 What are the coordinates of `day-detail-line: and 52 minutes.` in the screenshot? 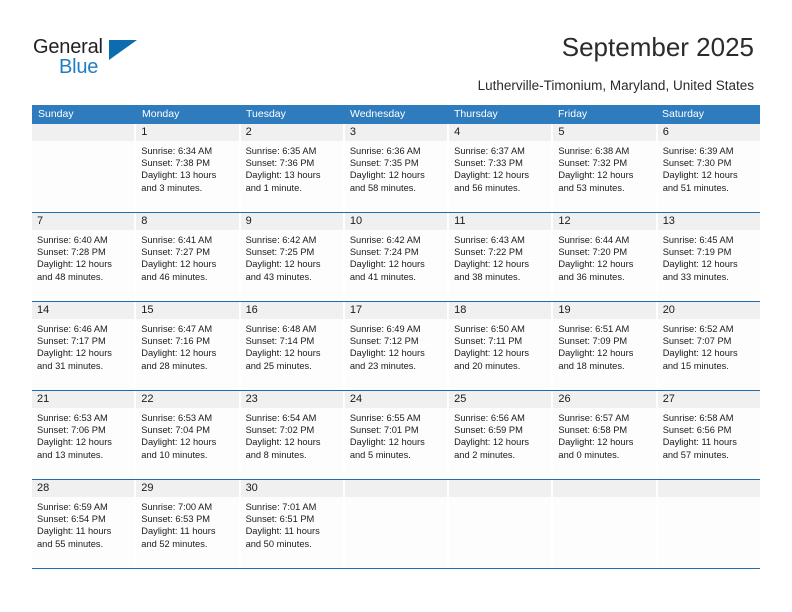 It's located at (174, 543).